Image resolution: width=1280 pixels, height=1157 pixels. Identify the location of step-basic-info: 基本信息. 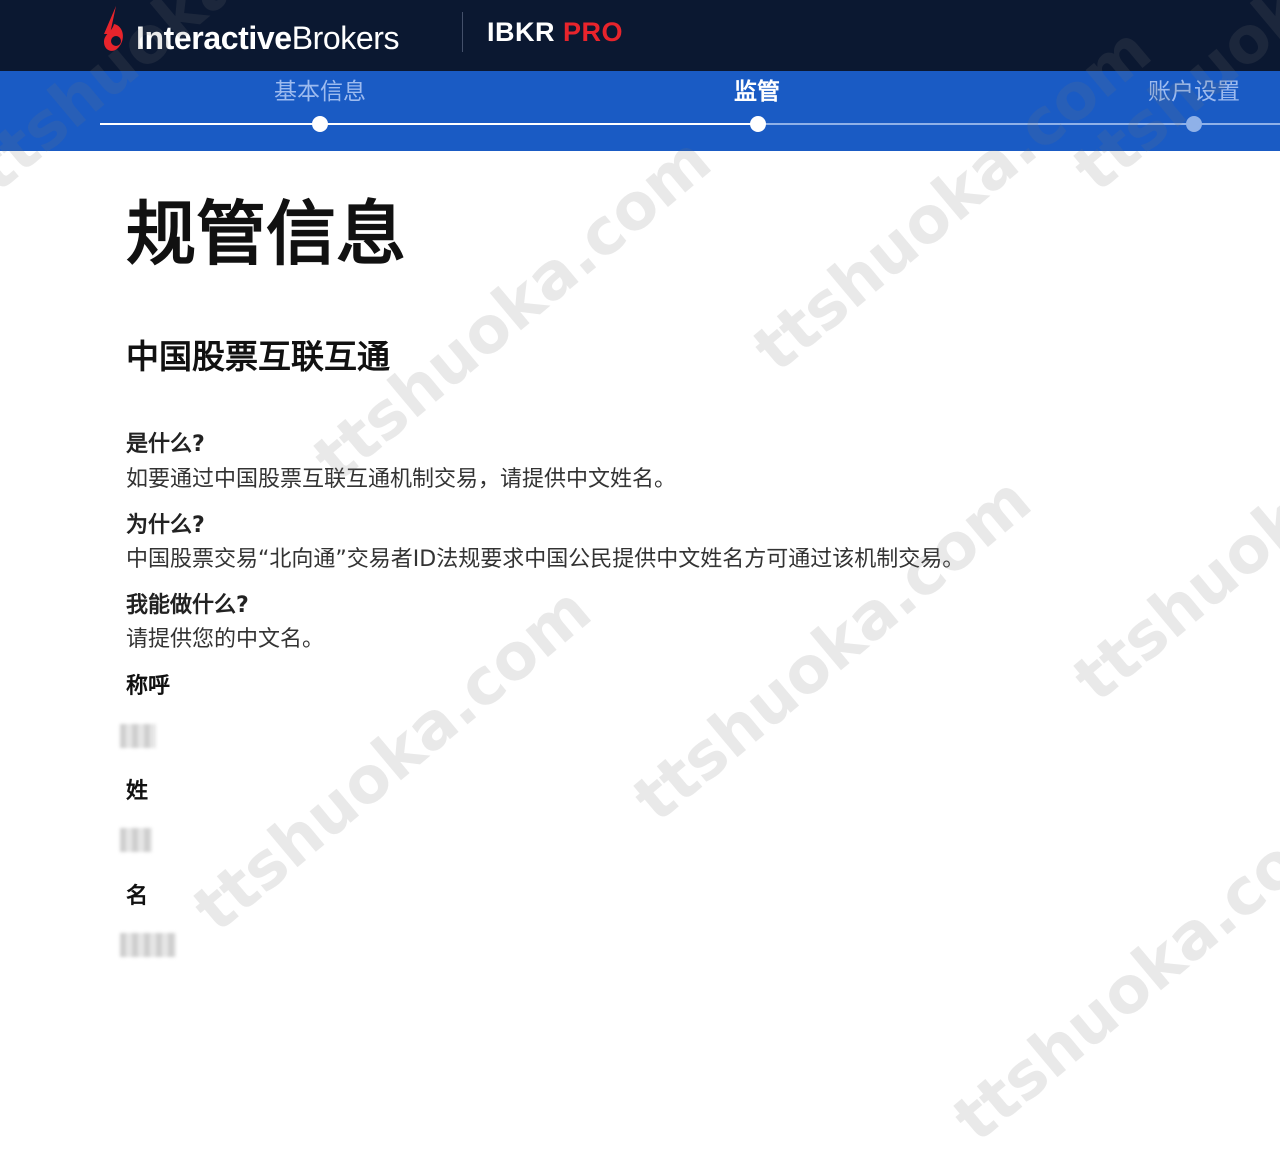
(320, 92).